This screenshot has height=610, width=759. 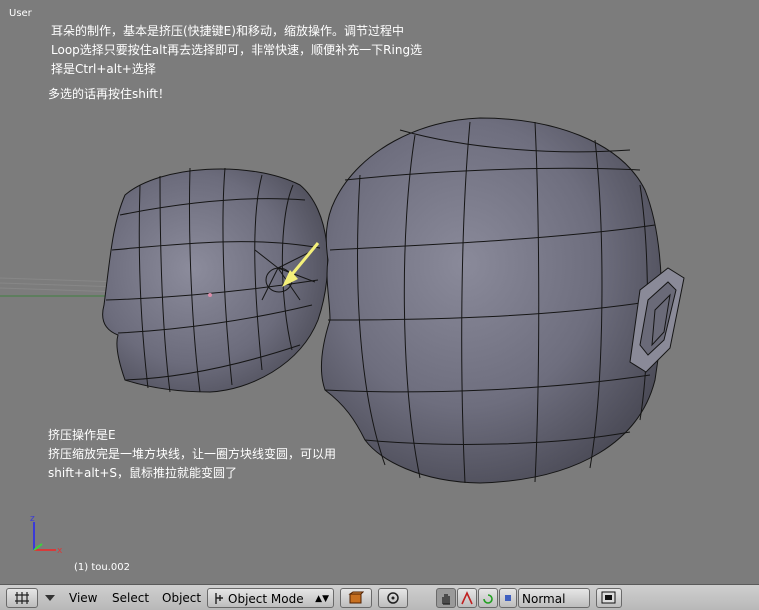 I want to click on active-object-label: (1) tou.002, so click(x=102, y=567).